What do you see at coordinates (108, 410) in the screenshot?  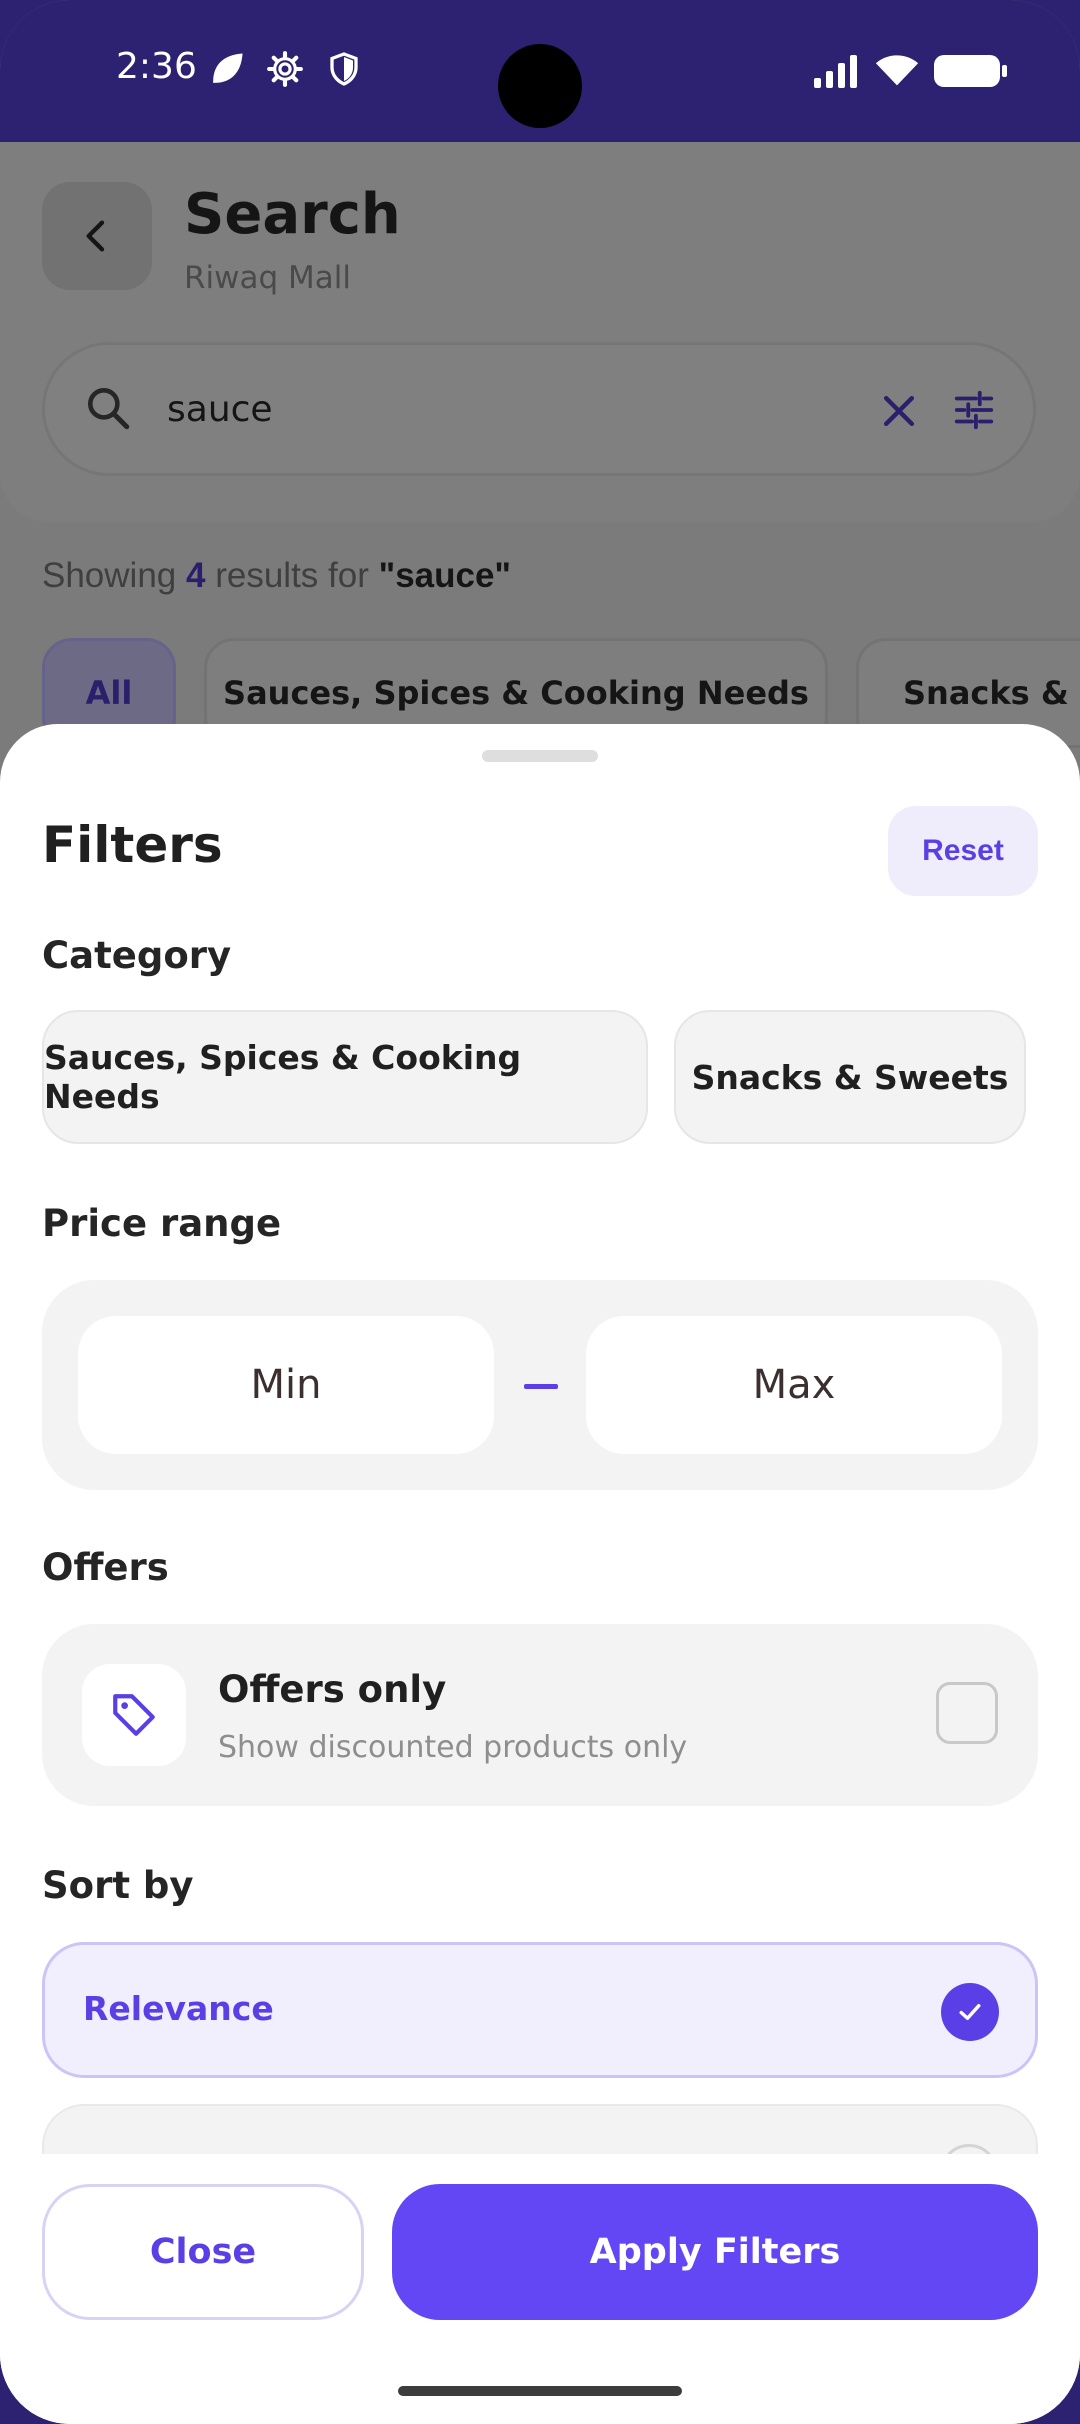 I see `search-icon` at bounding box center [108, 410].